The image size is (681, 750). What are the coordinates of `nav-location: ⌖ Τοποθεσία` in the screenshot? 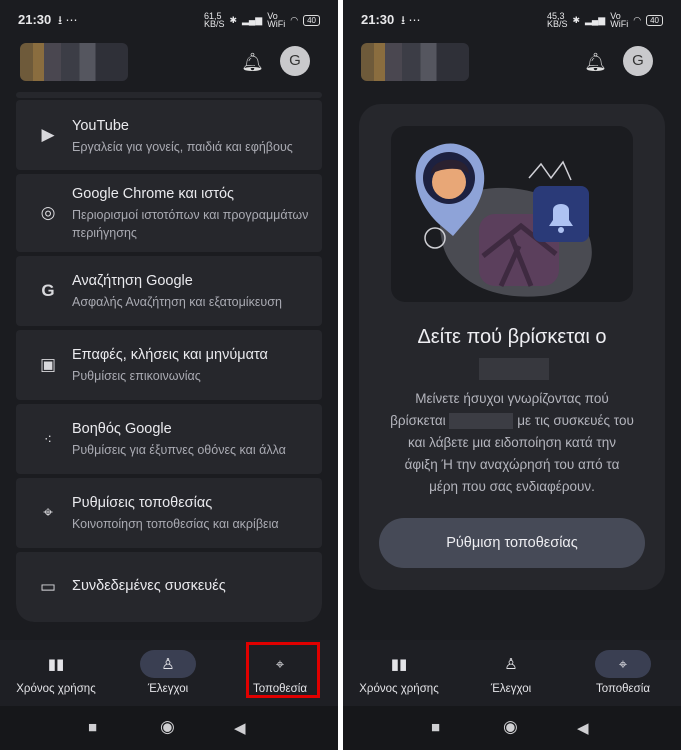 It's located at (623, 667).